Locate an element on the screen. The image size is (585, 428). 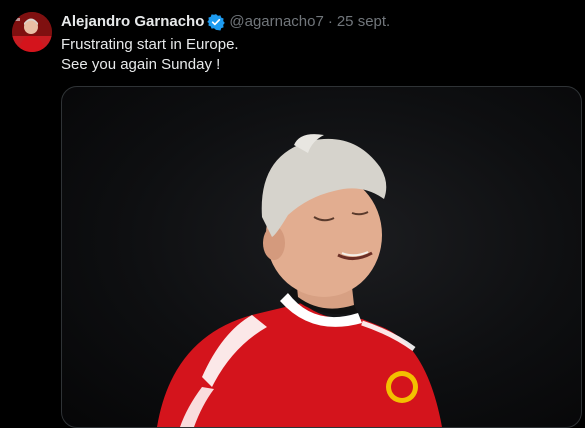
tweet-text-line: See you again Sunday ! is located at coordinates (141, 64).